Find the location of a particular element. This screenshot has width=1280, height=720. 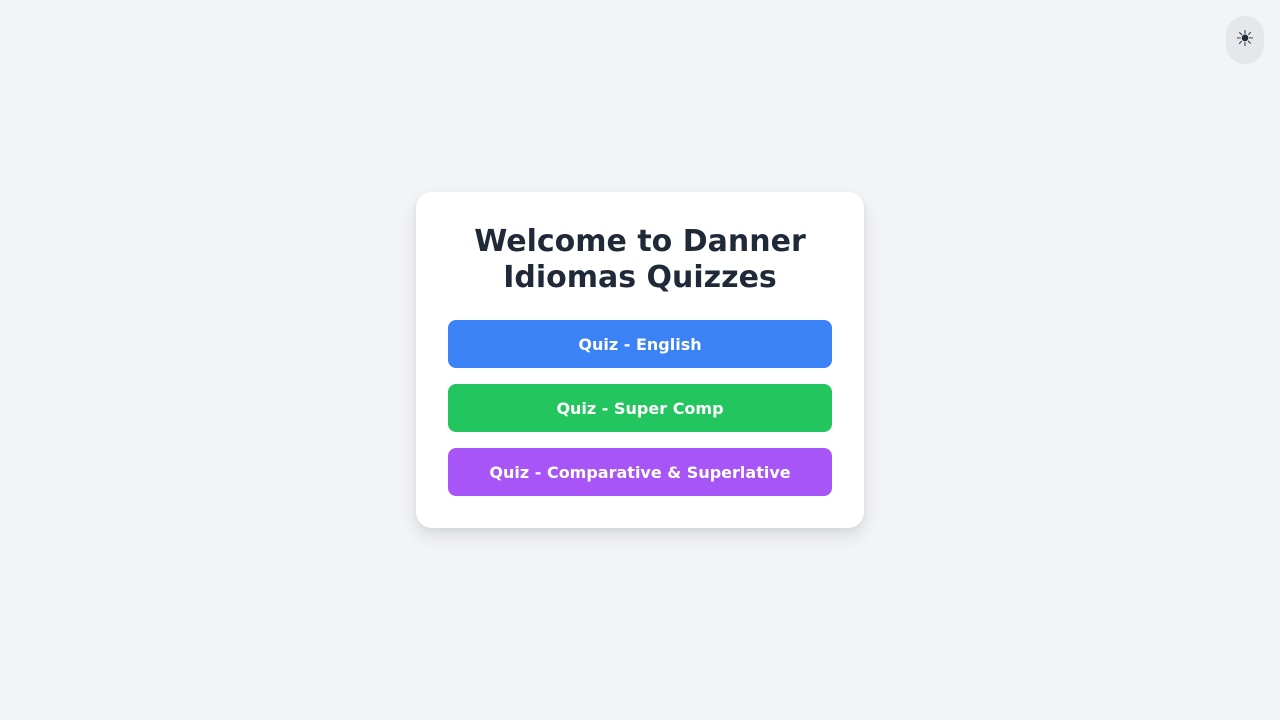

page-title: Welcome to Danner Idiomas Quizzes is located at coordinates (640, 259).